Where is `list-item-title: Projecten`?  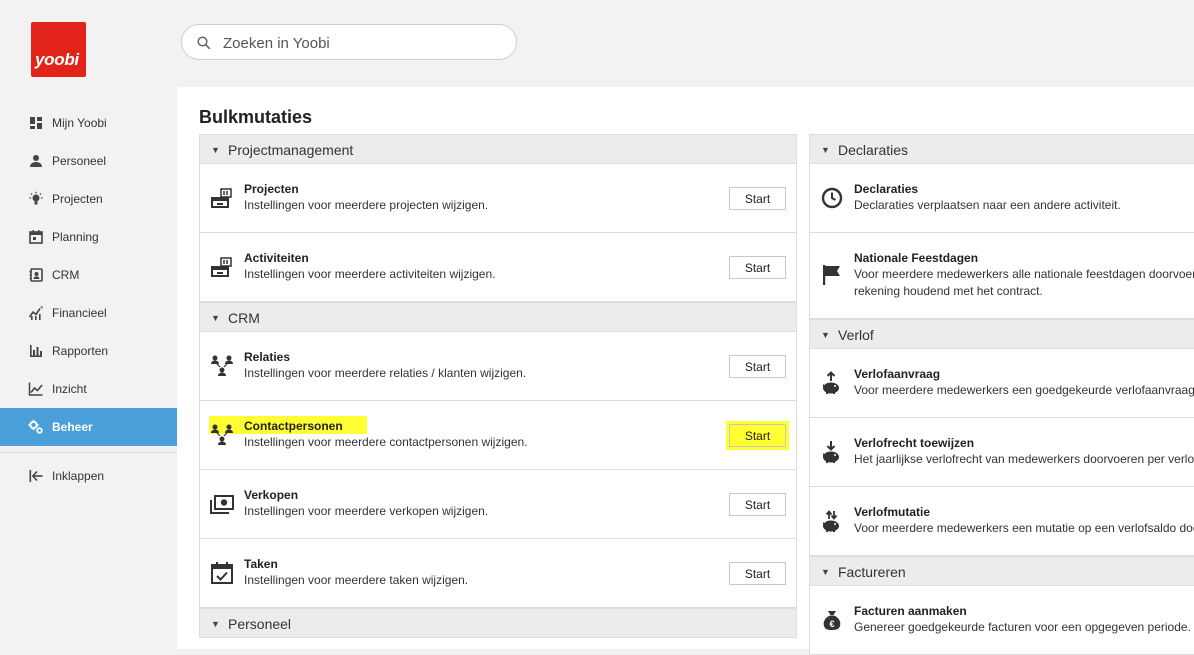 list-item-title: Projecten is located at coordinates (271, 189).